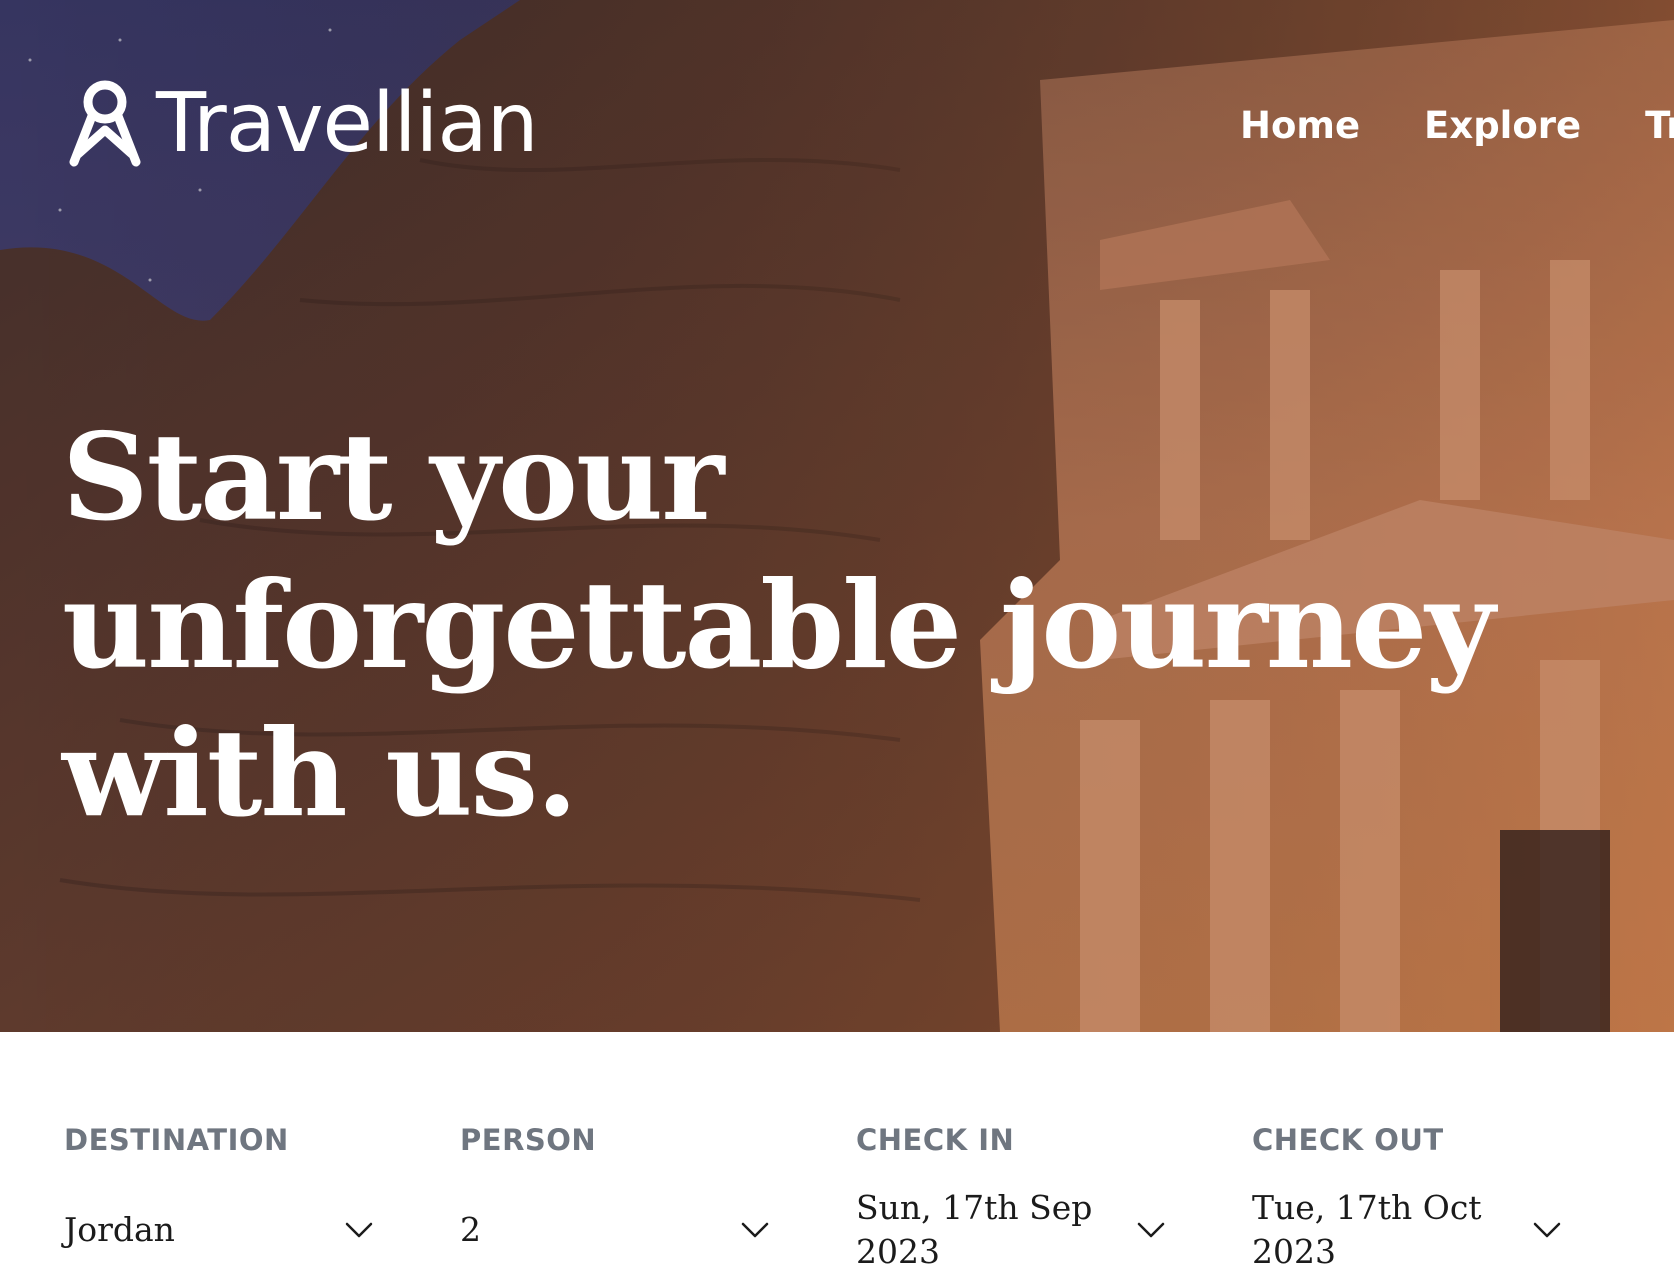 This screenshot has width=1674, height=1286. Describe the element at coordinates (1502, 126) in the screenshot. I see `nav-link-explore: Explore` at that location.